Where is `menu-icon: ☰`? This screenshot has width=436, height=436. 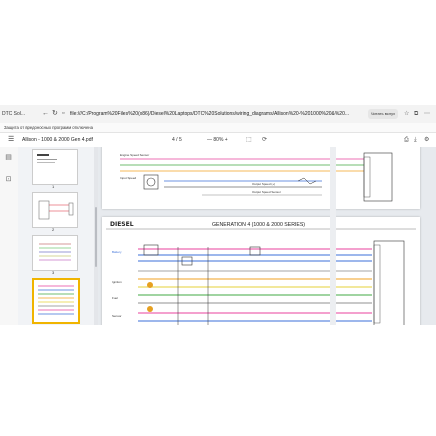 menu-icon: ☰ is located at coordinates (11, 140).